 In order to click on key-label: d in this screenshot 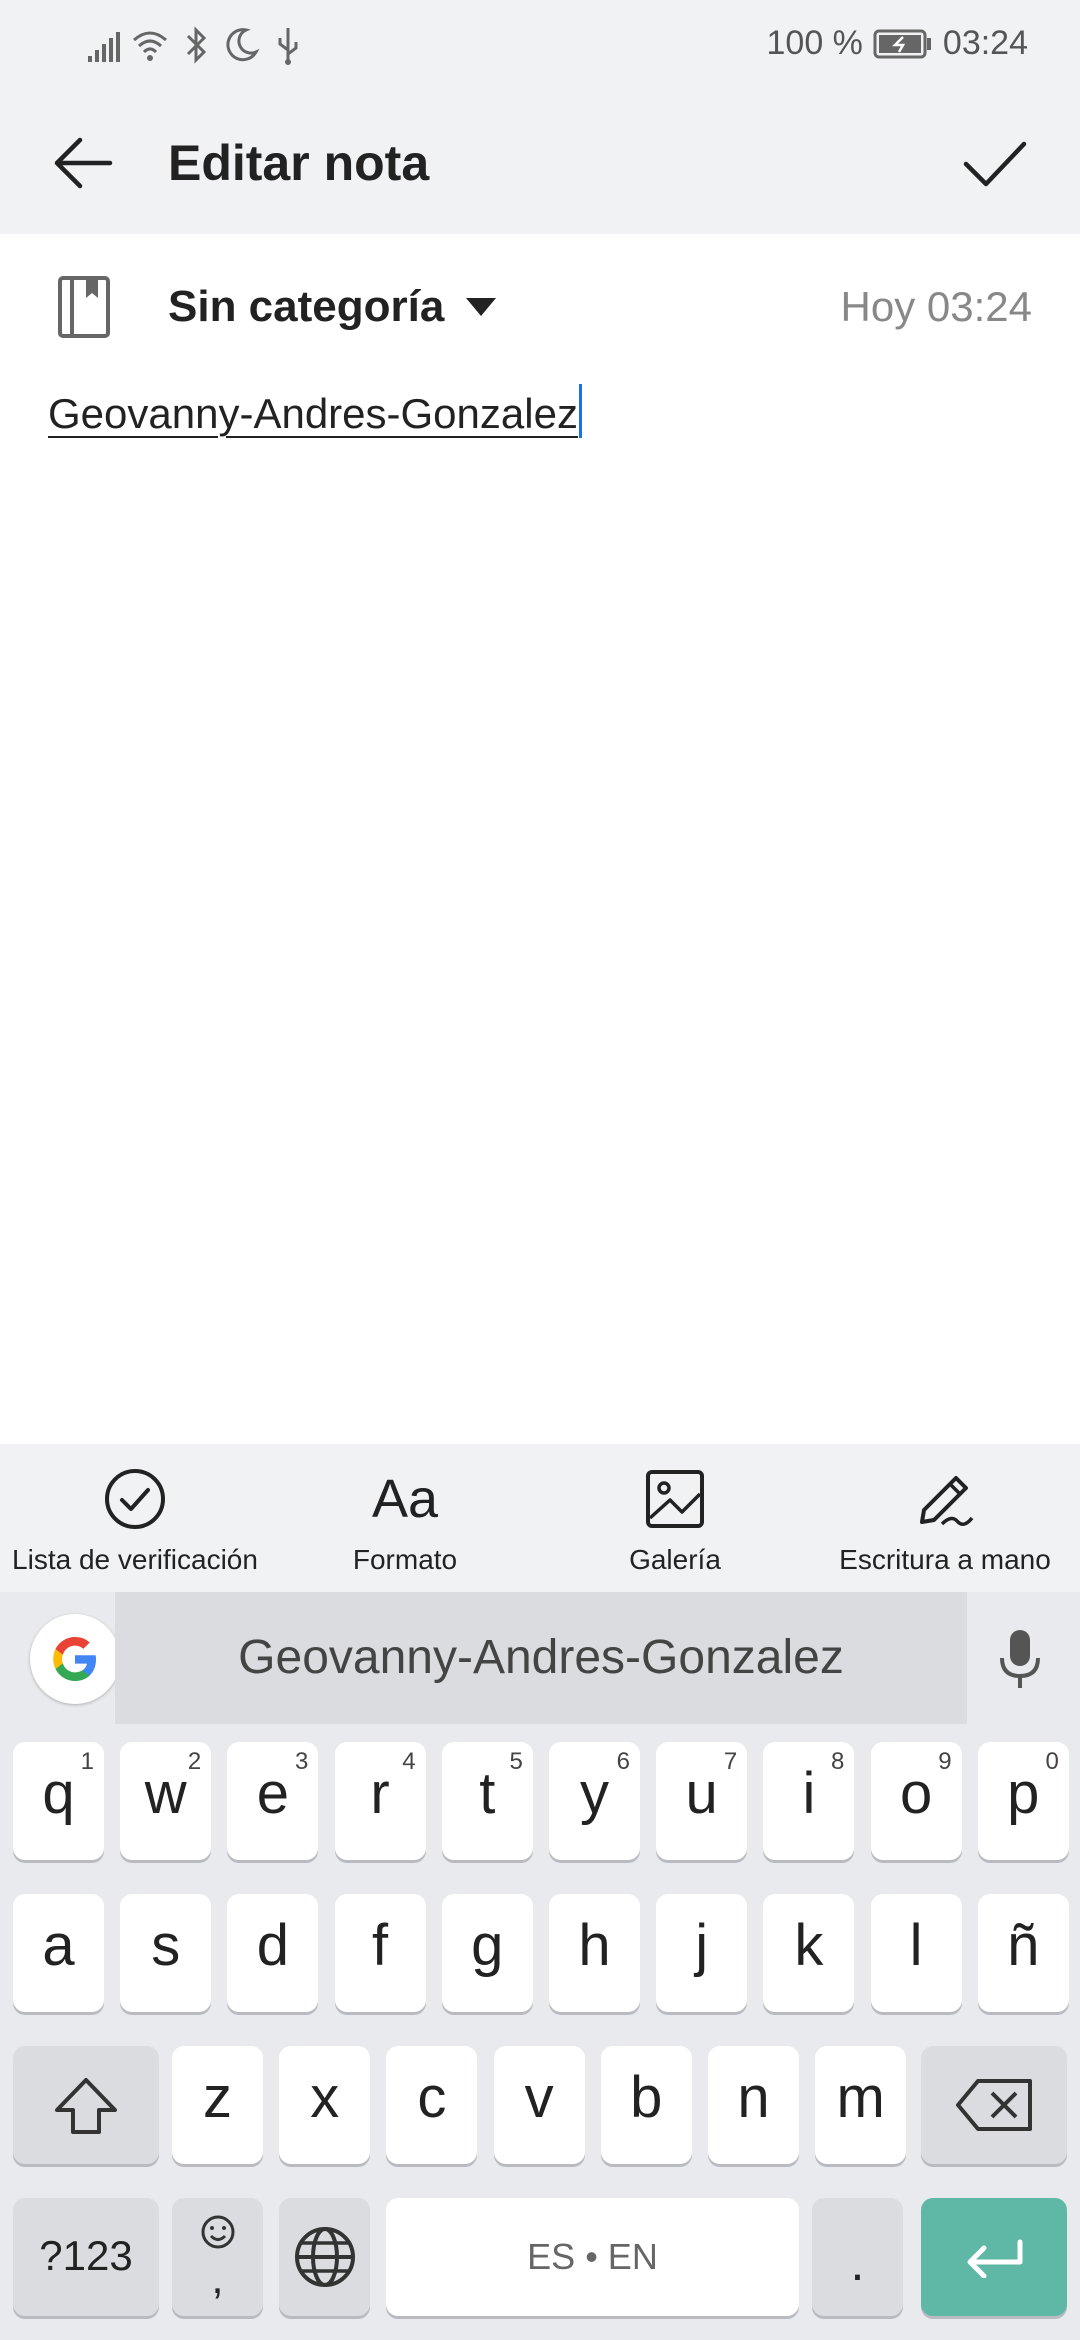, I will do `click(273, 1945)`.